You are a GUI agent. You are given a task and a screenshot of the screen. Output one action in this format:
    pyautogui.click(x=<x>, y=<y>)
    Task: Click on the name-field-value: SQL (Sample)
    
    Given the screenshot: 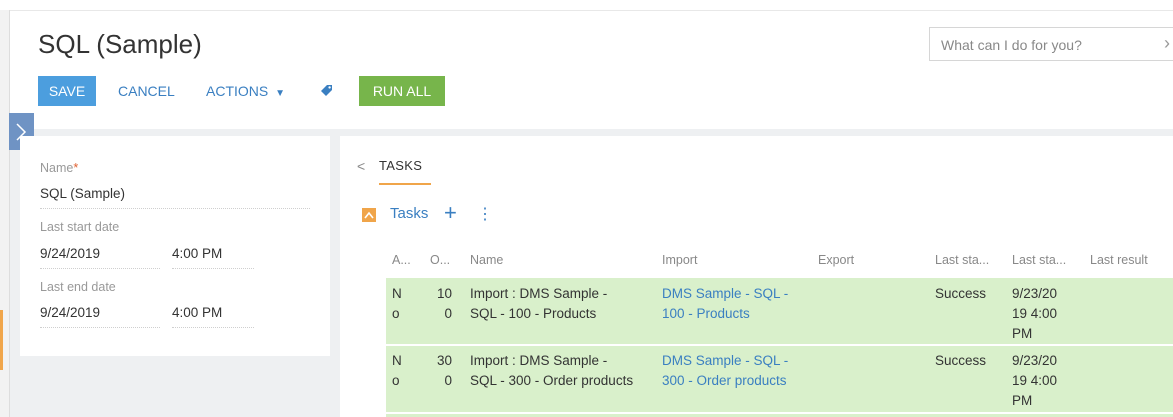 What is the action you would take?
    pyautogui.click(x=82, y=193)
    